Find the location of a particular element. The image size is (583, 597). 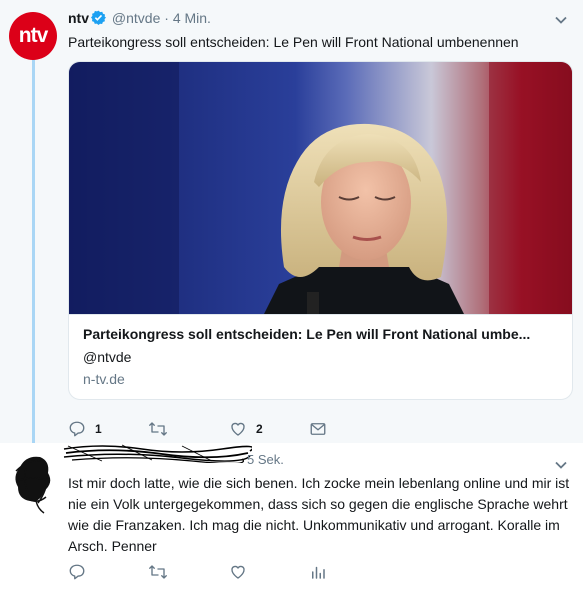

tweet-header: ntv @ntvde · 4 Min. is located at coordinates (139, 19).